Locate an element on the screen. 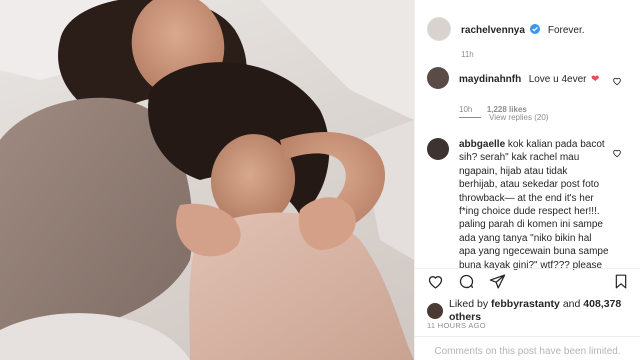 This screenshot has width=640, height=360. comment-username: maydinahnfh is located at coordinates (490, 79).